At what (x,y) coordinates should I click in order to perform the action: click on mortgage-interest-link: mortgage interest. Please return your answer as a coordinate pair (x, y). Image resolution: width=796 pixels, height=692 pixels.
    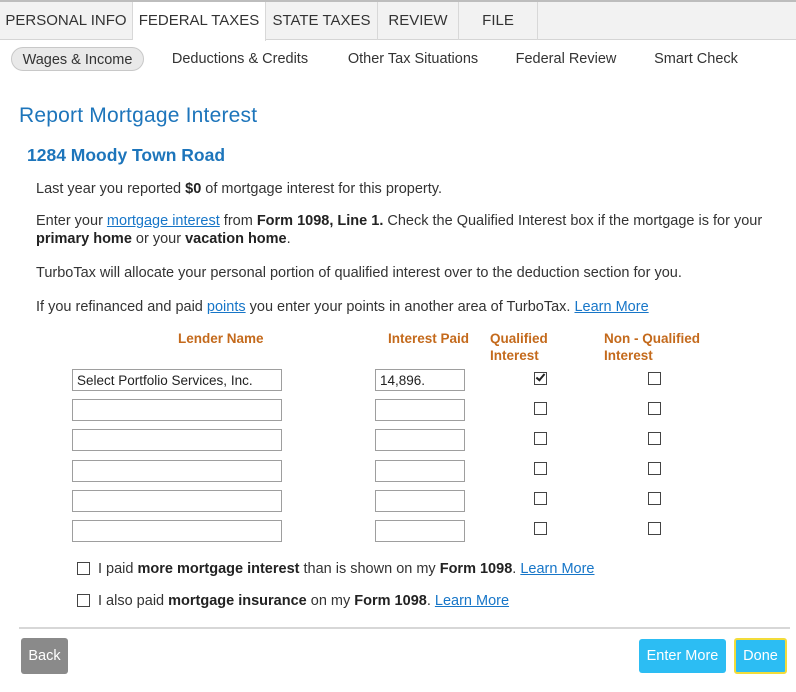
    Looking at the image, I should click on (163, 221).